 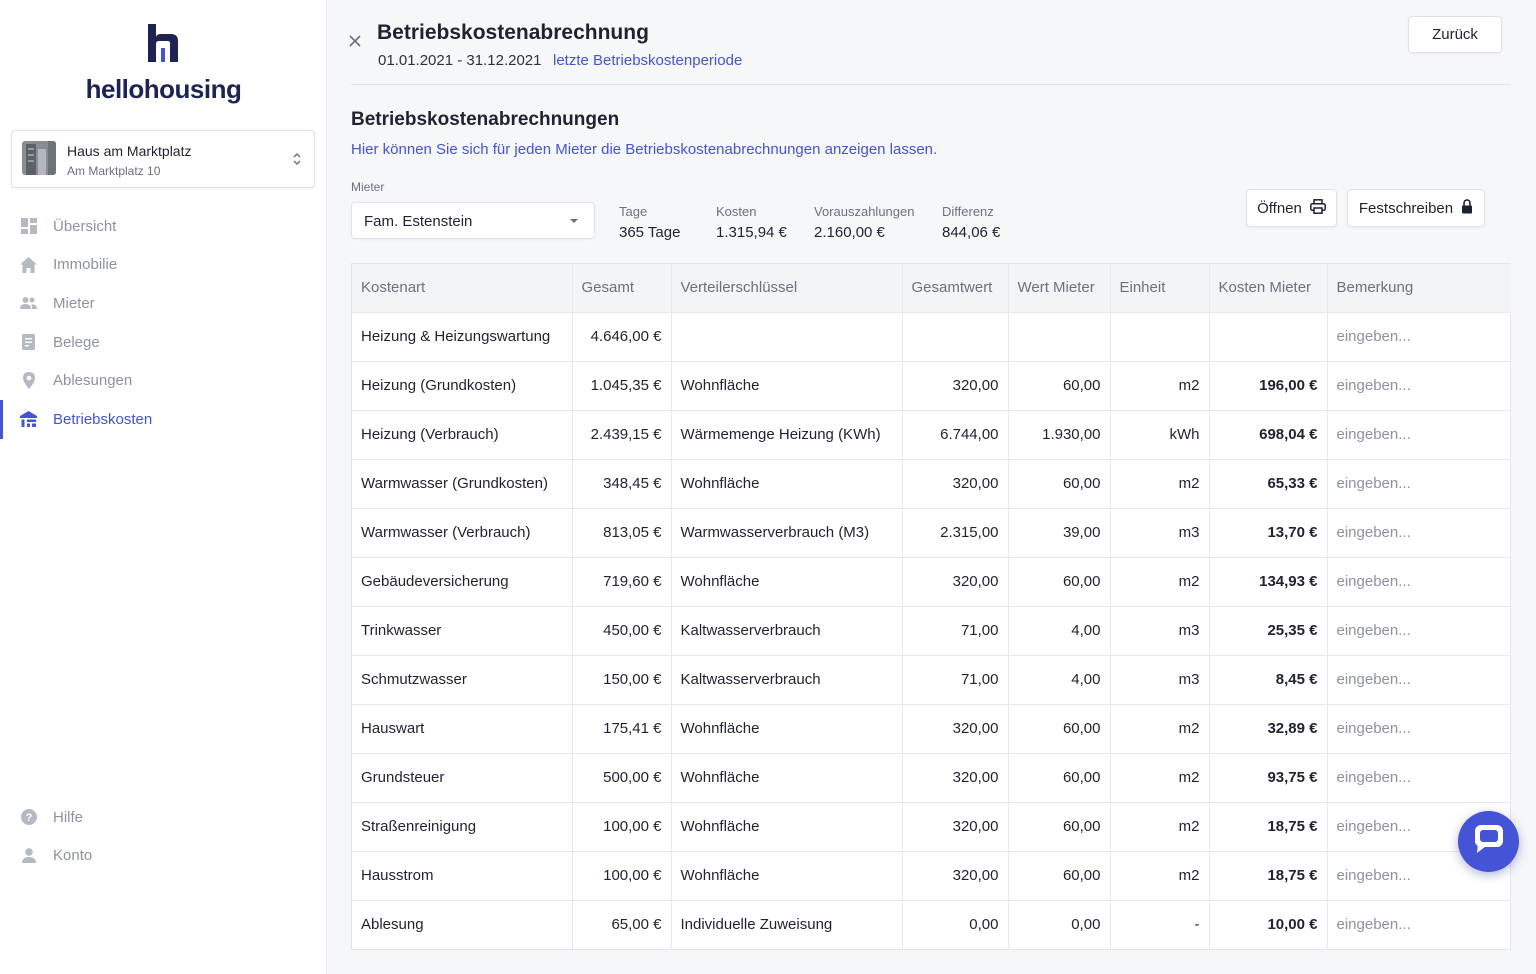 I want to click on property-switcher: Haus am Marktplatz Am Marktplatz 10, so click(x=163, y=159).